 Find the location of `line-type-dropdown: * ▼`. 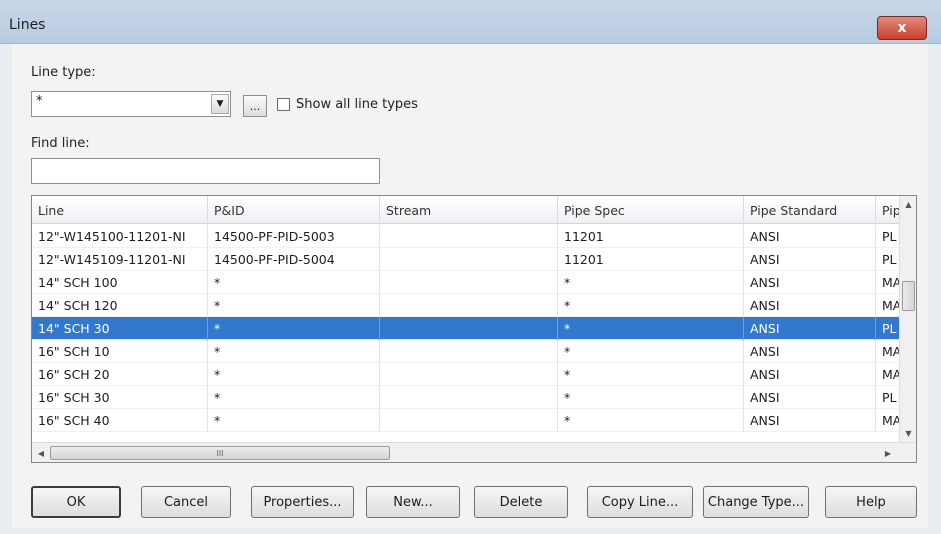

line-type-dropdown: * ▼ is located at coordinates (131, 104).